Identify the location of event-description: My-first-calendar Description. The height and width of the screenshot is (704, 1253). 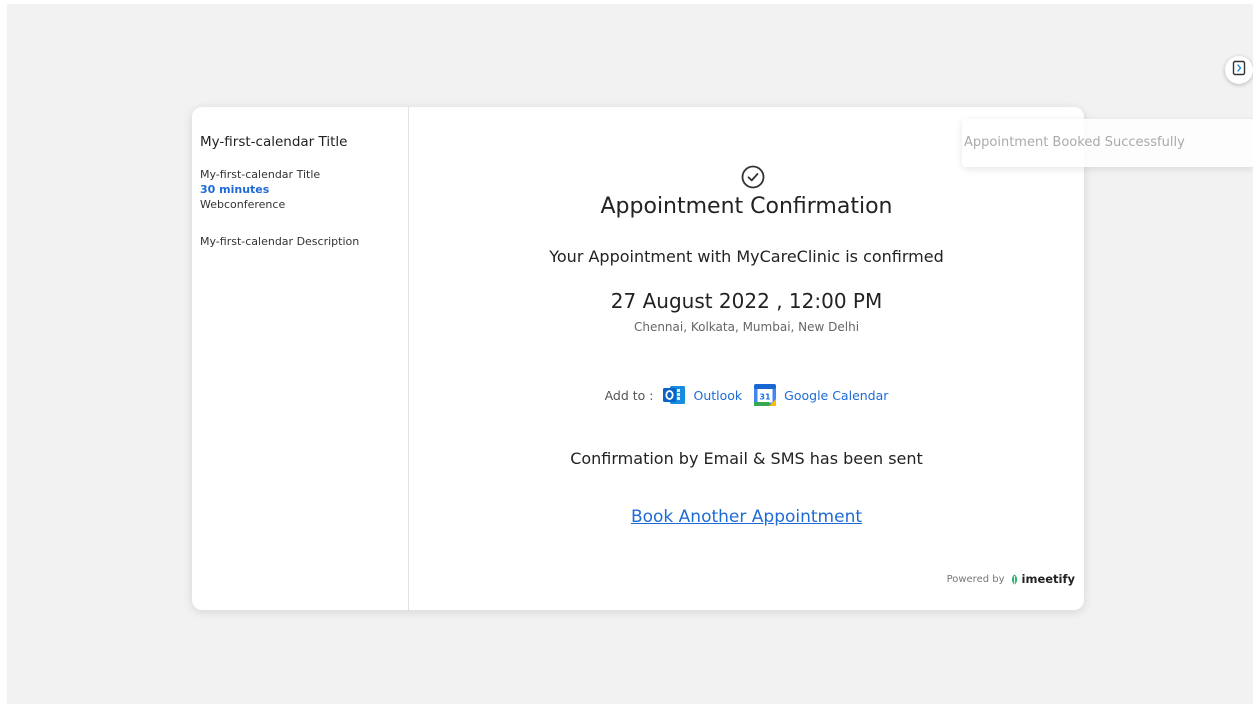
(280, 241).